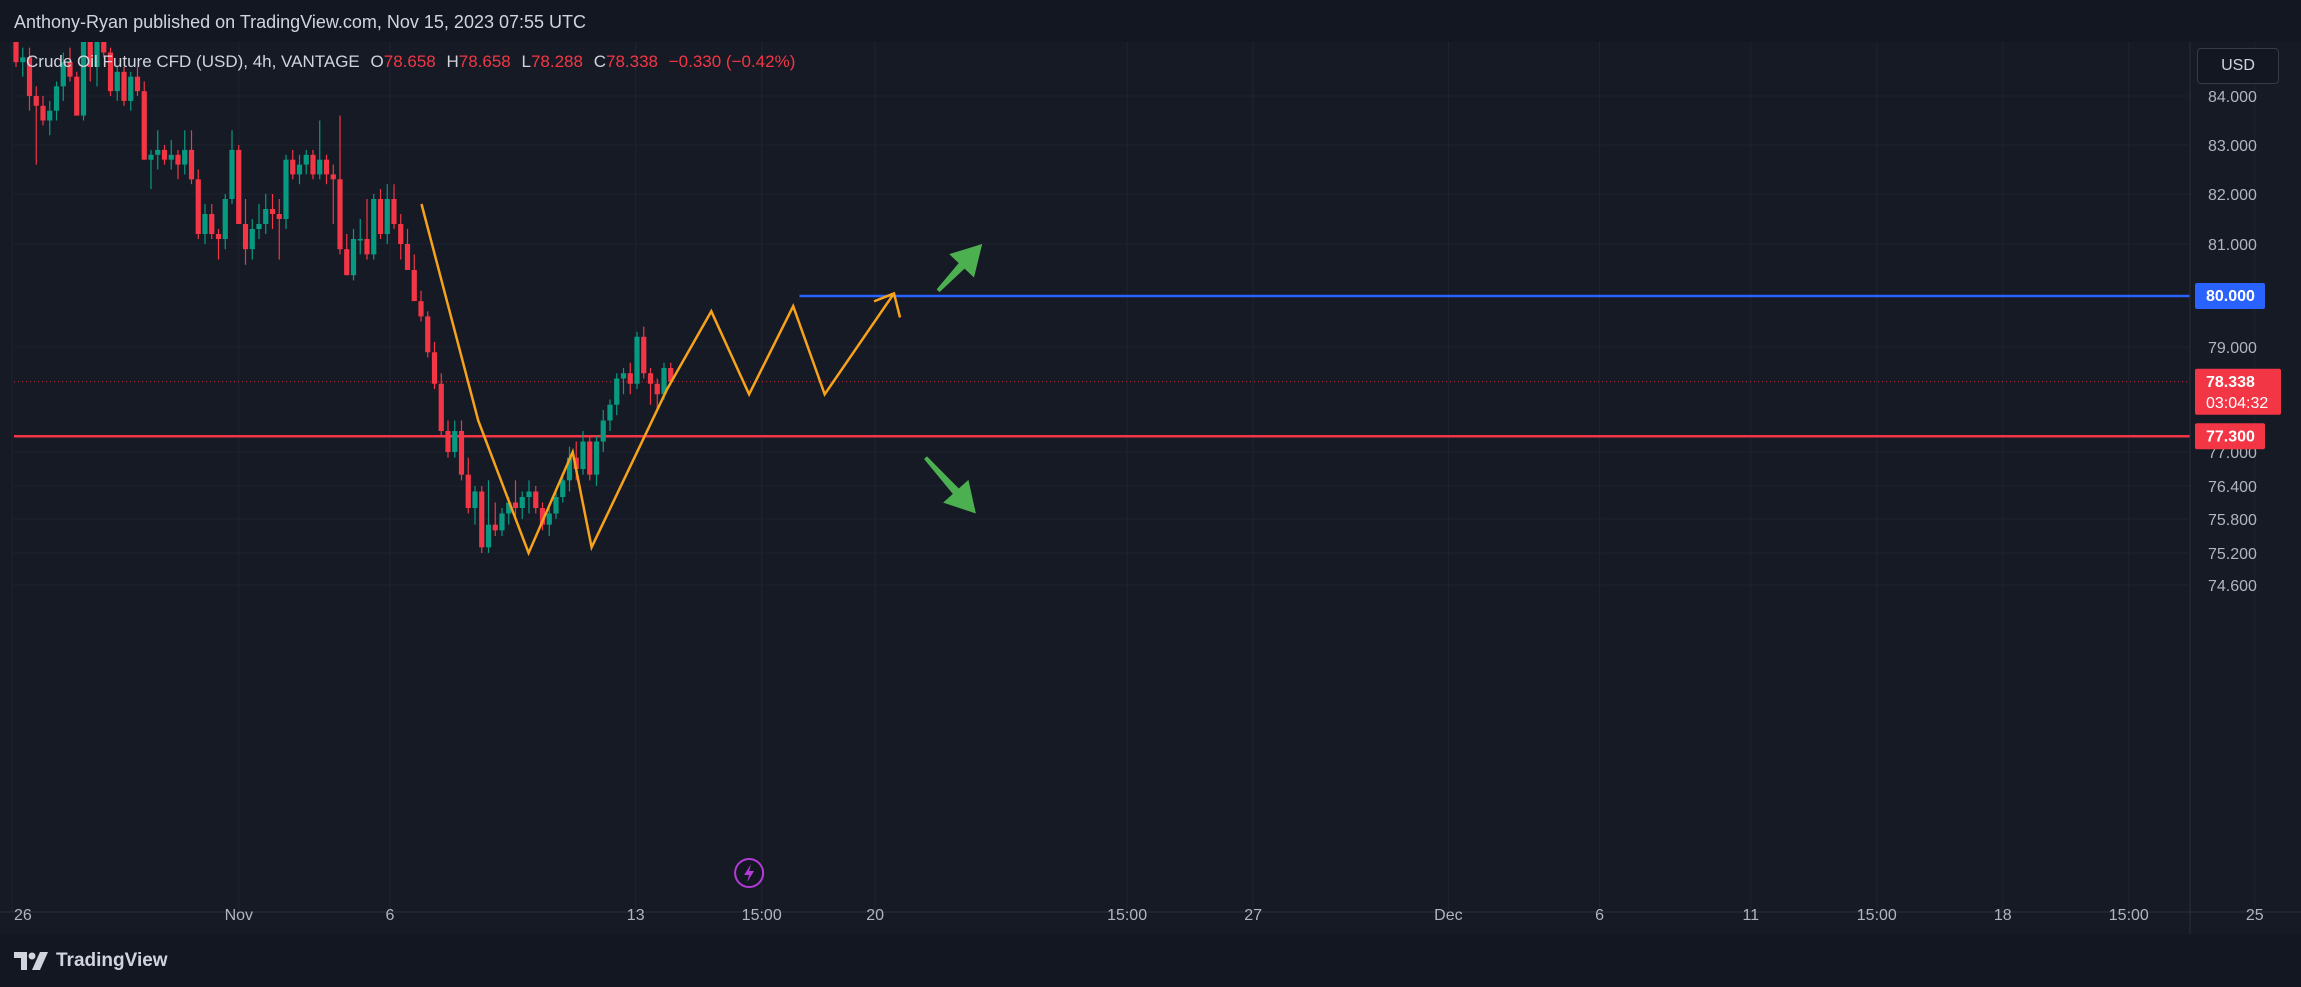  I want to click on candles, so click(343, 297).